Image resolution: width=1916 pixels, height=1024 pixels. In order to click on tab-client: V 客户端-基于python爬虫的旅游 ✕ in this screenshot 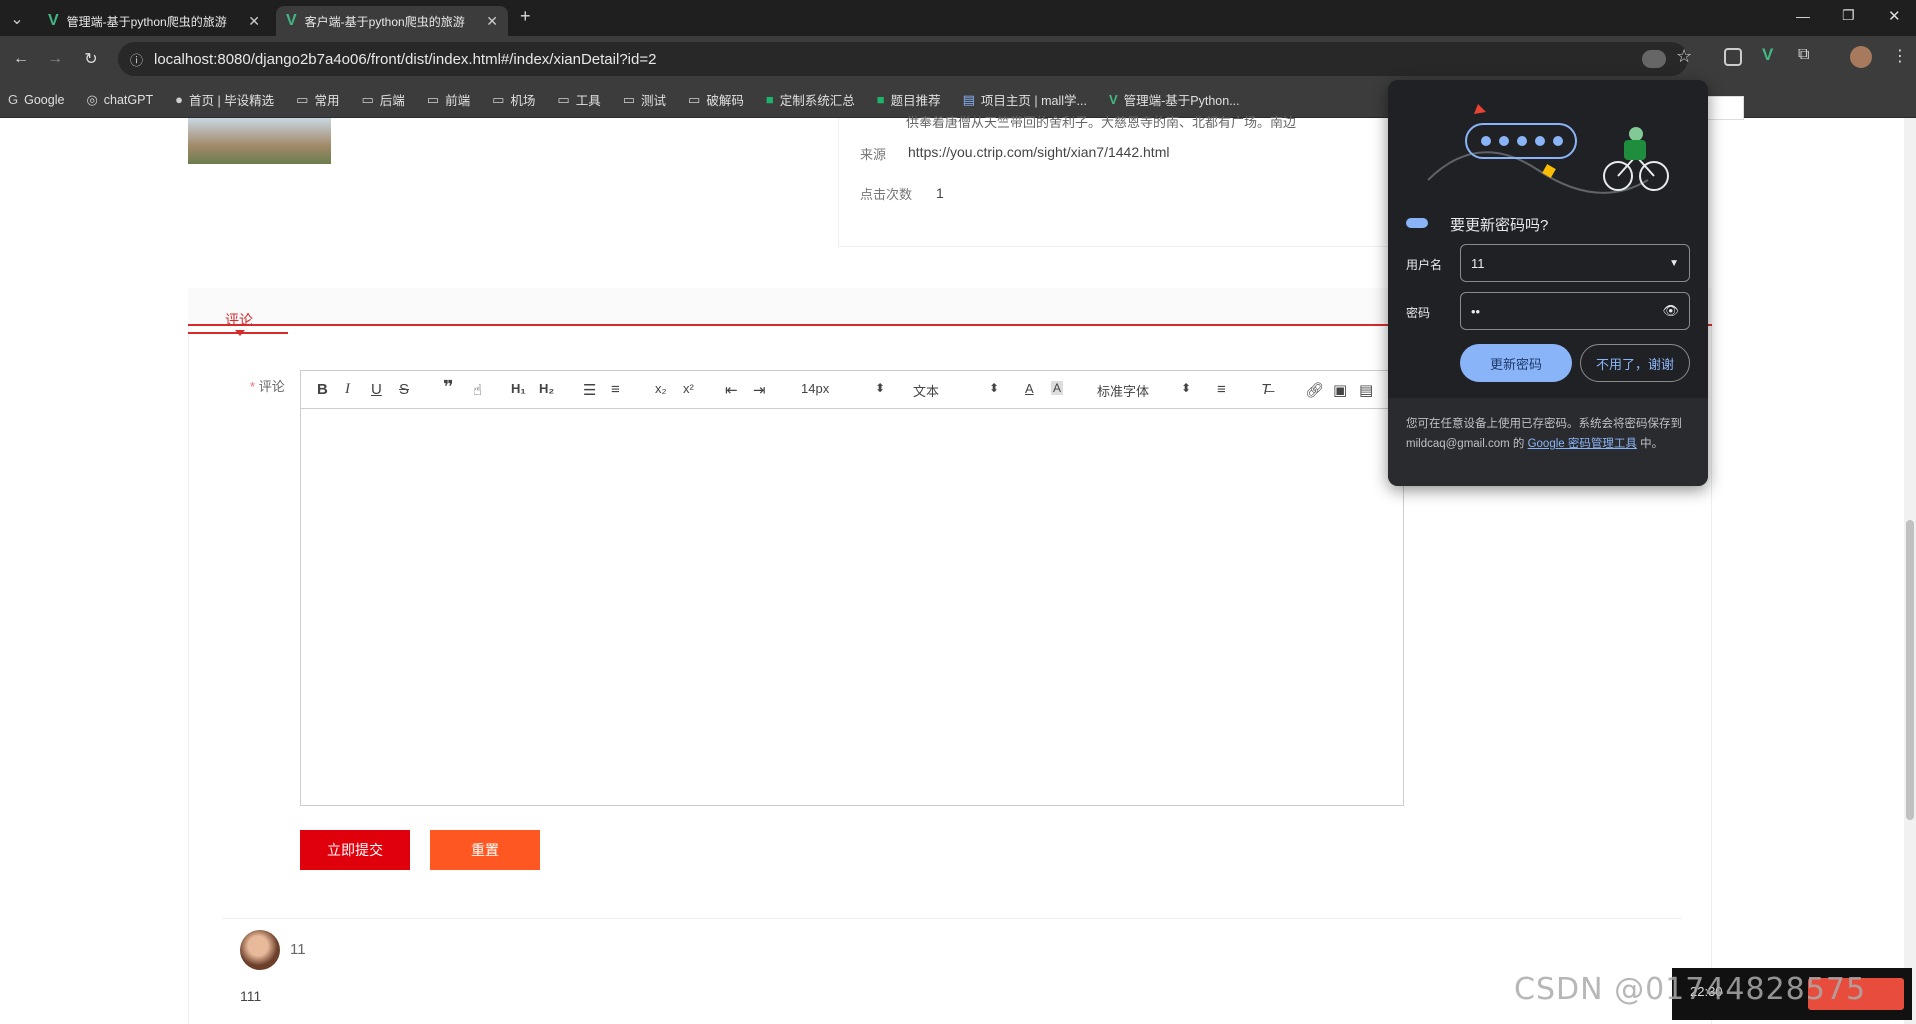, I will do `click(392, 21)`.